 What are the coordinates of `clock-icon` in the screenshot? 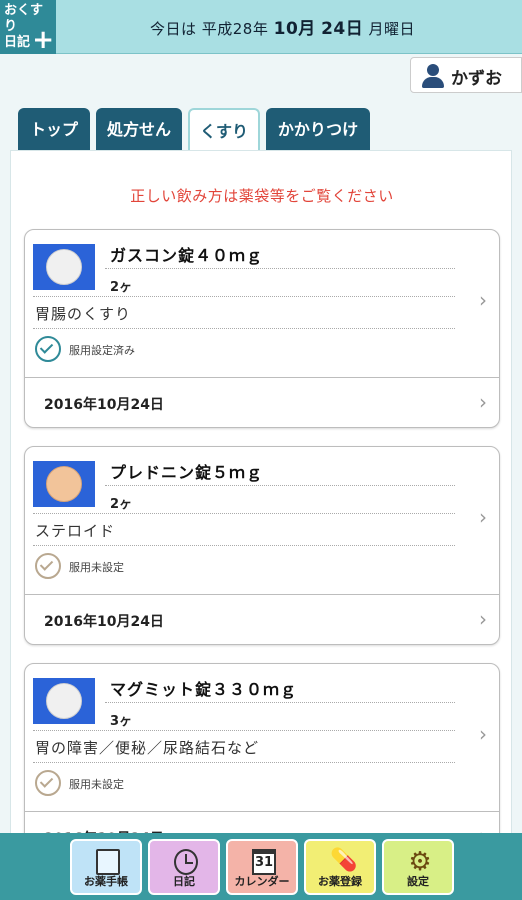 It's located at (186, 862).